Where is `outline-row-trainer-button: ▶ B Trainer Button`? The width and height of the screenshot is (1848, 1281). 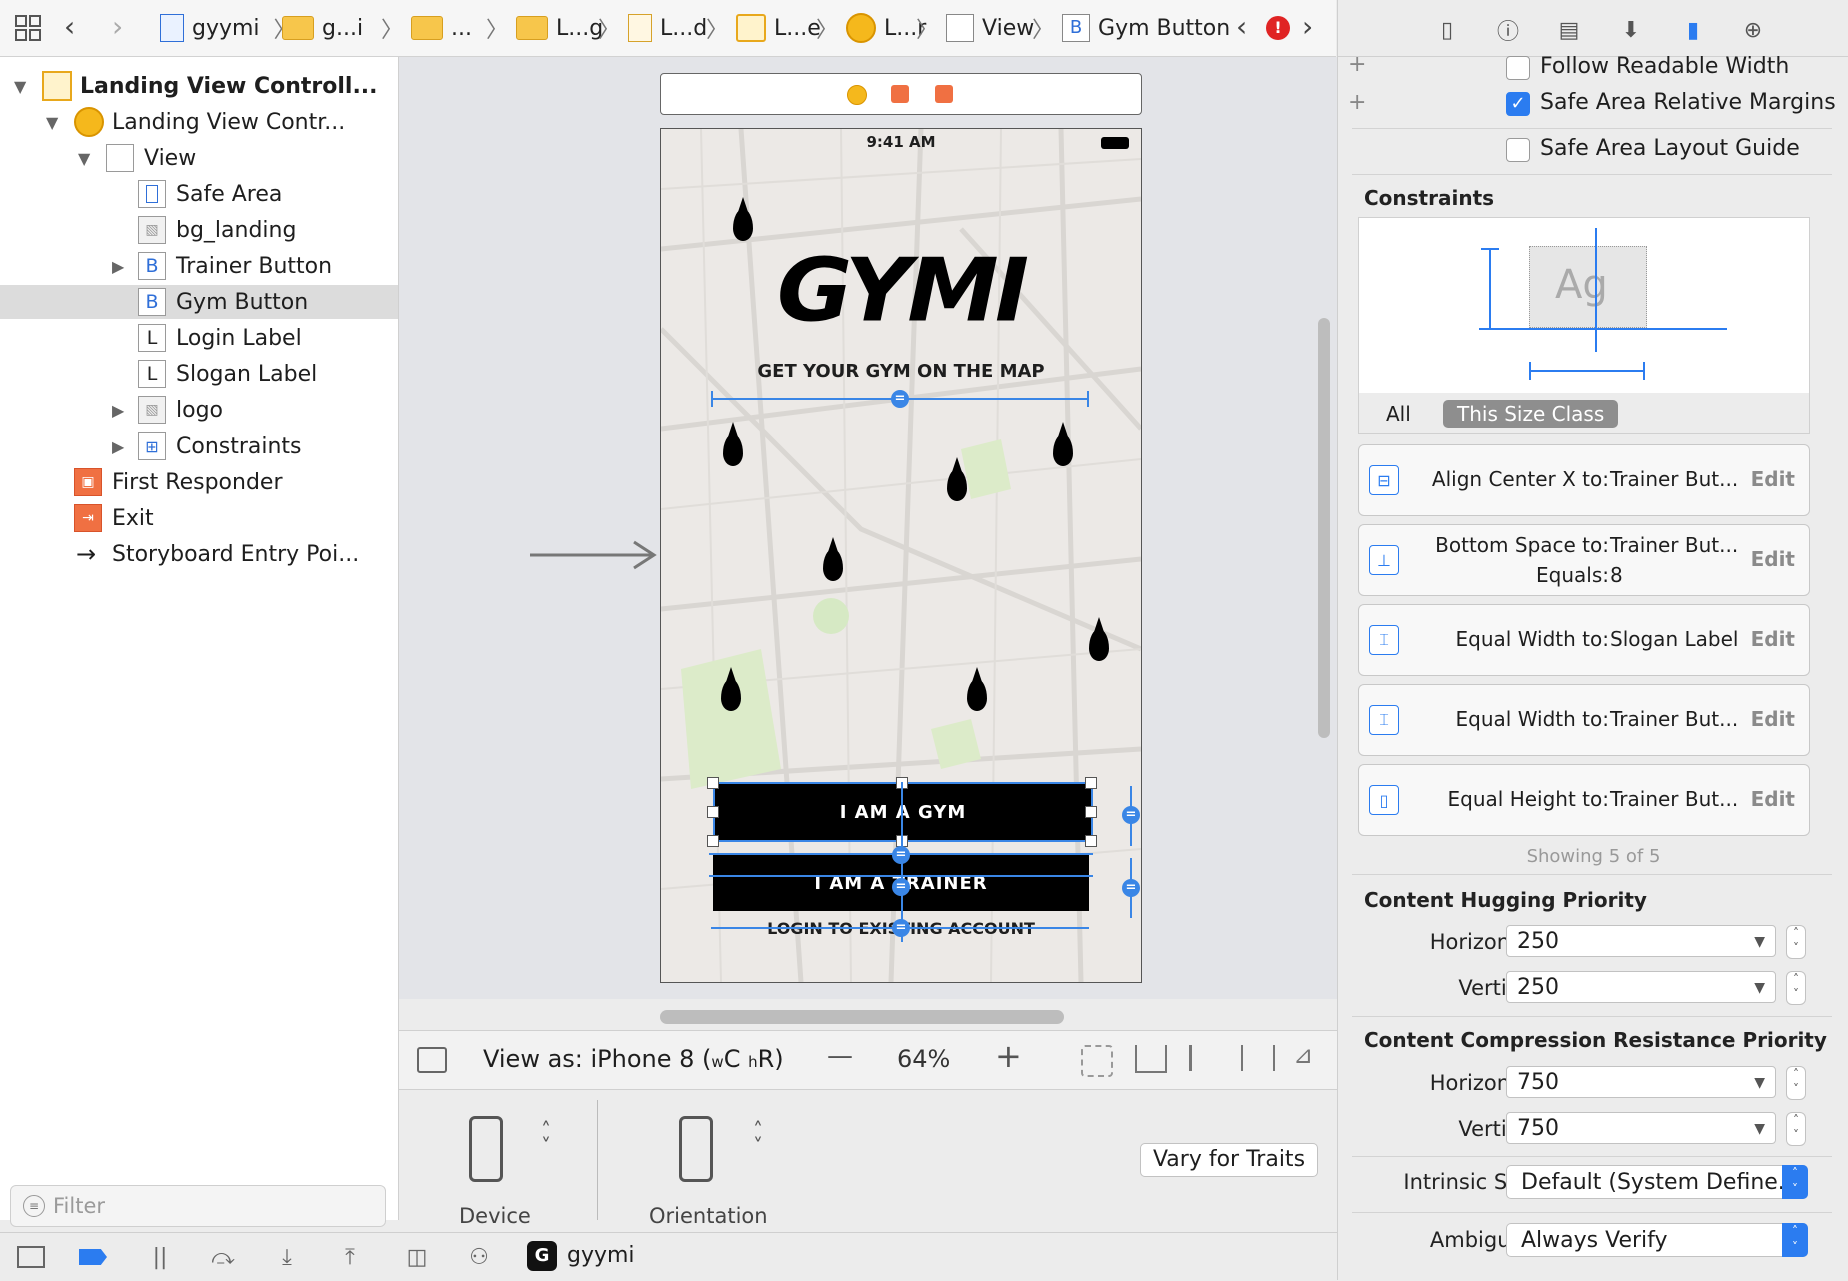 outline-row-trainer-button: ▶ B Trainer Button is located at coordinates (199, 266).